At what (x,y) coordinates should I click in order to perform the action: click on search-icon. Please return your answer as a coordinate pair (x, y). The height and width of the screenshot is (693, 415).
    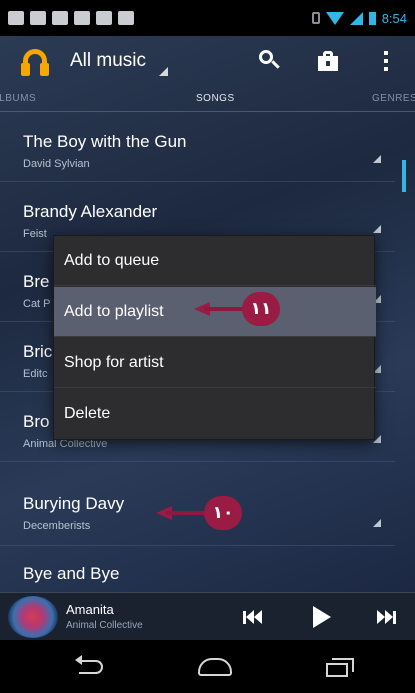
    Looking at the image, I should click on (270, 61).